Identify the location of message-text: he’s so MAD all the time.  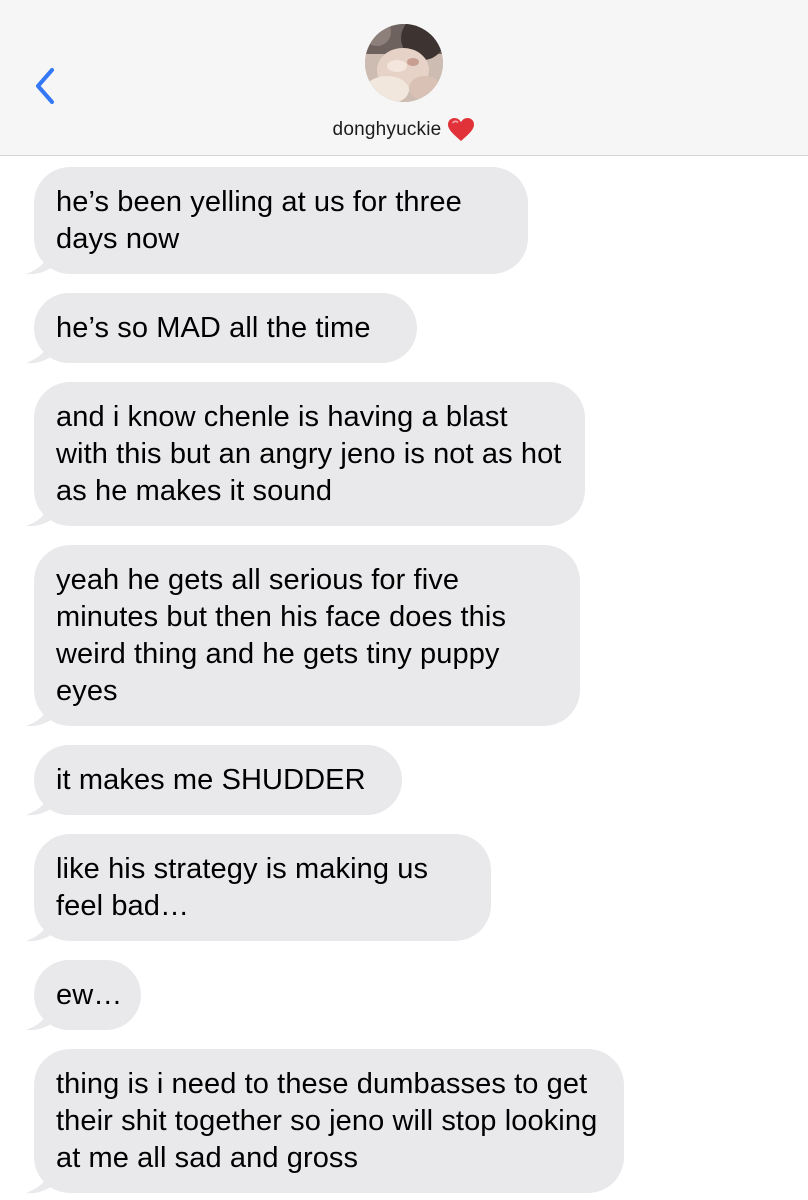
(213, 328).